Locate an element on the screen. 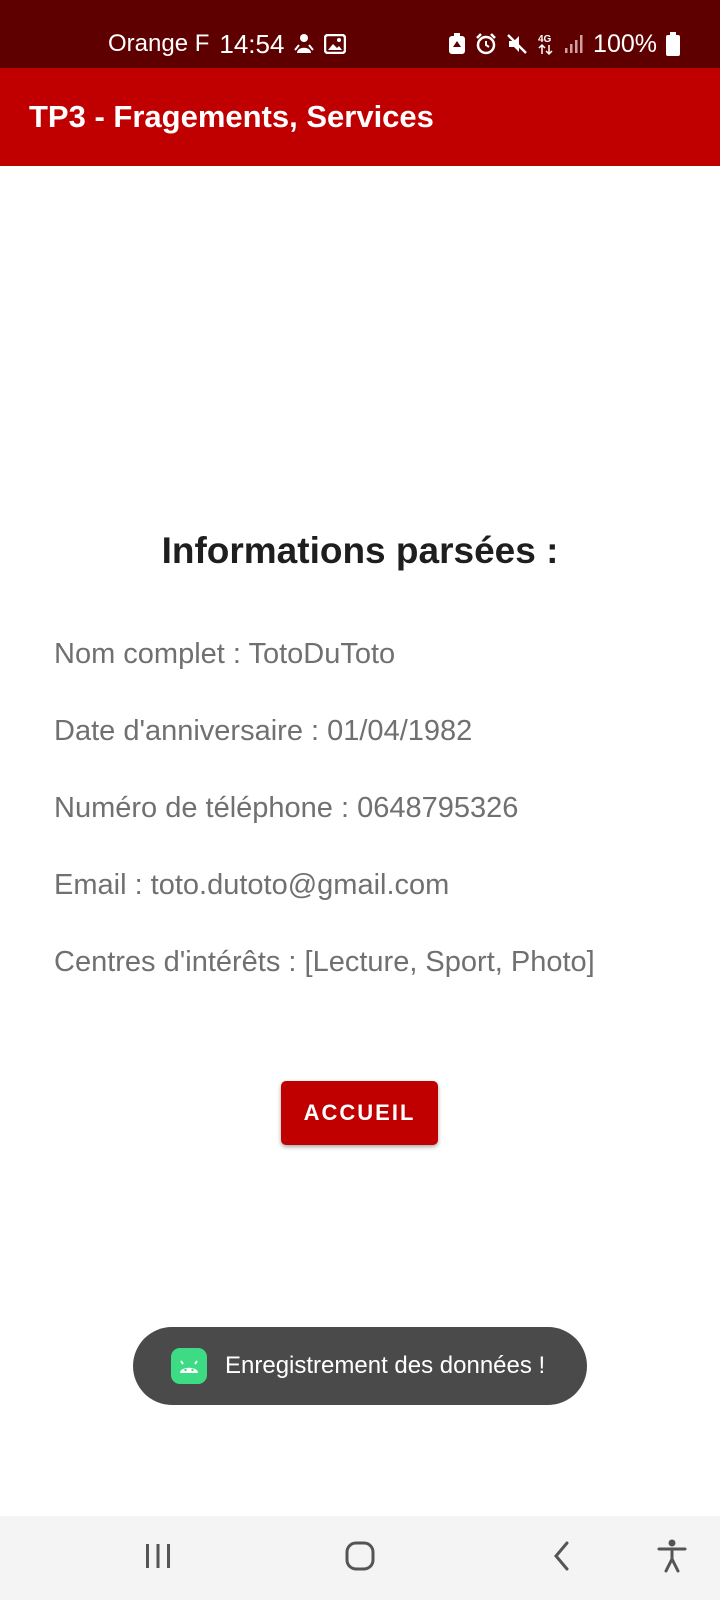 The height and width of the screenshot is (1600, 720). info-email: Email : toto.dutoto@gmail.com is located at coordinates (252, 885).